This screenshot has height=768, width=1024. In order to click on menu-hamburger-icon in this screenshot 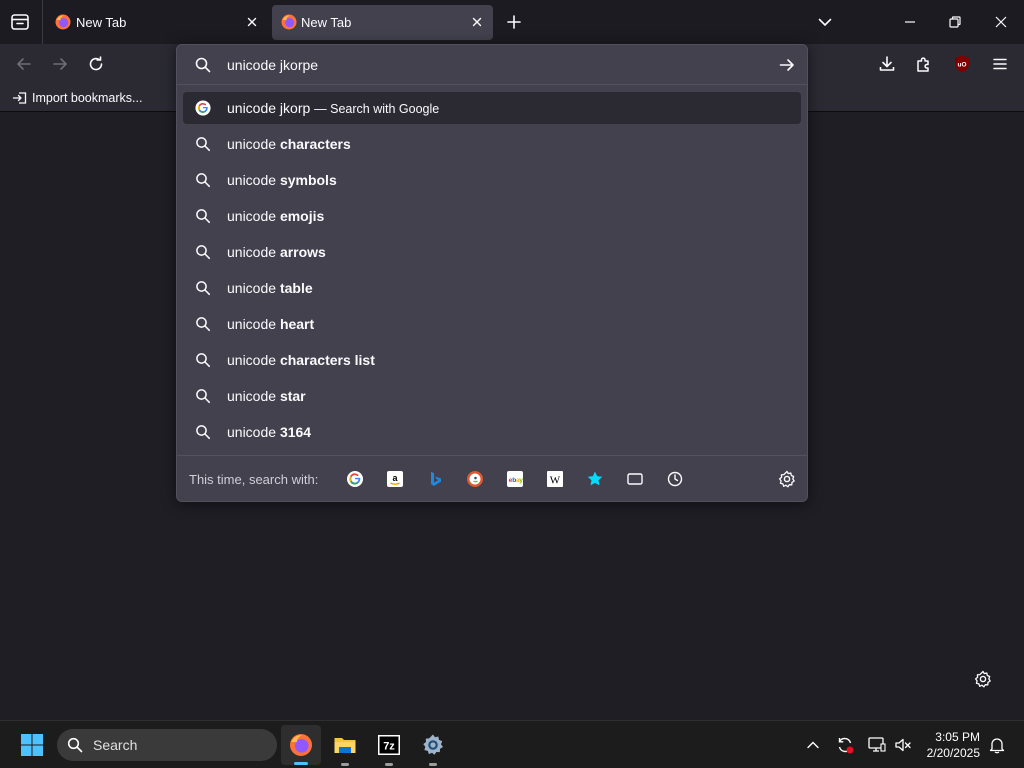, I will do `click(1000, 64)`.